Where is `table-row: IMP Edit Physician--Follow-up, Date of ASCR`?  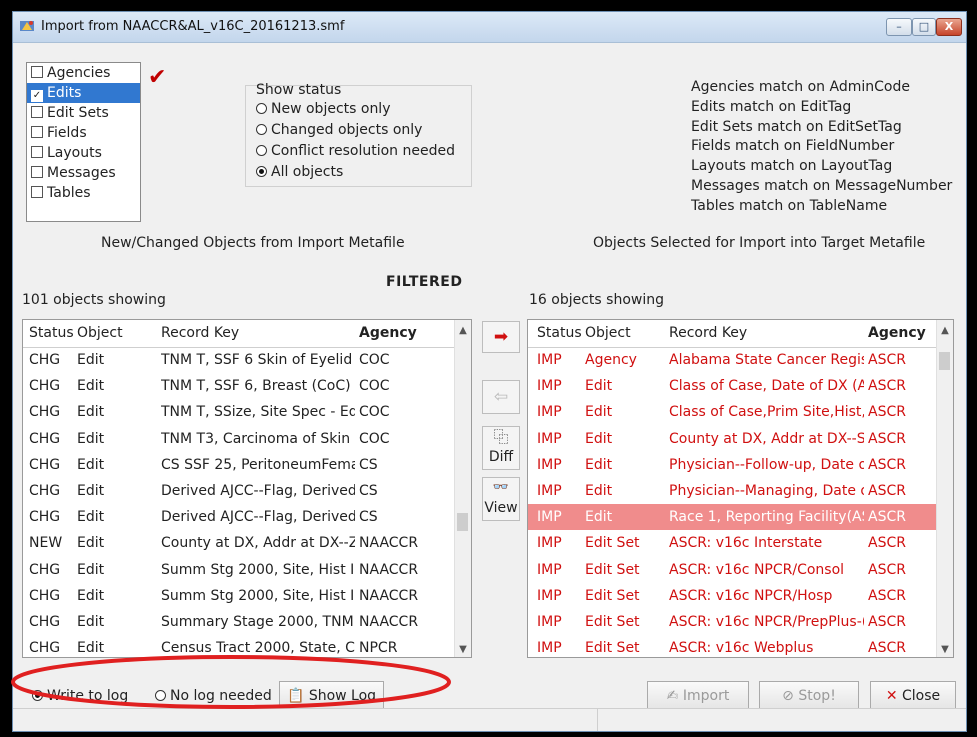 table-row: IMP Edit Physician--Follow-up, Date of ASCR is located at coordinates (733, 465).